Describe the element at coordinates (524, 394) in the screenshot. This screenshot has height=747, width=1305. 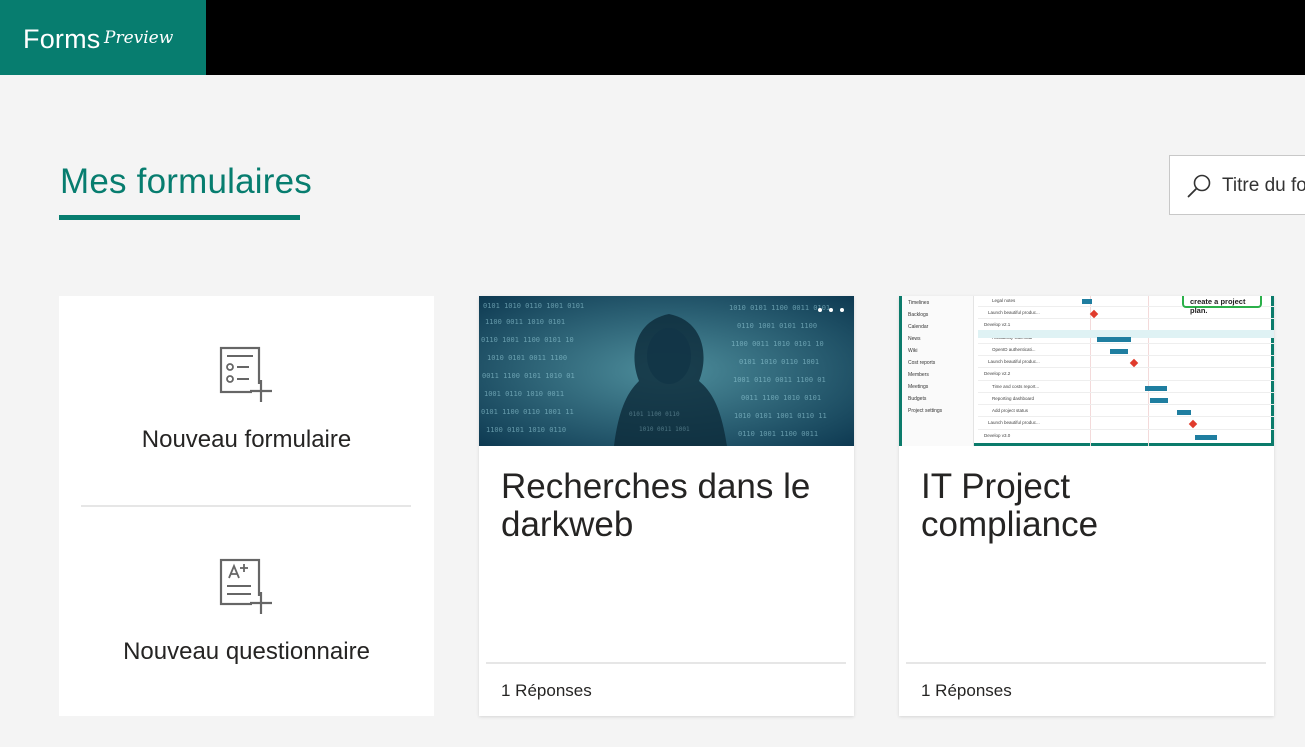
I see `svg-text: 1001 0110 1010 0011` at that location.